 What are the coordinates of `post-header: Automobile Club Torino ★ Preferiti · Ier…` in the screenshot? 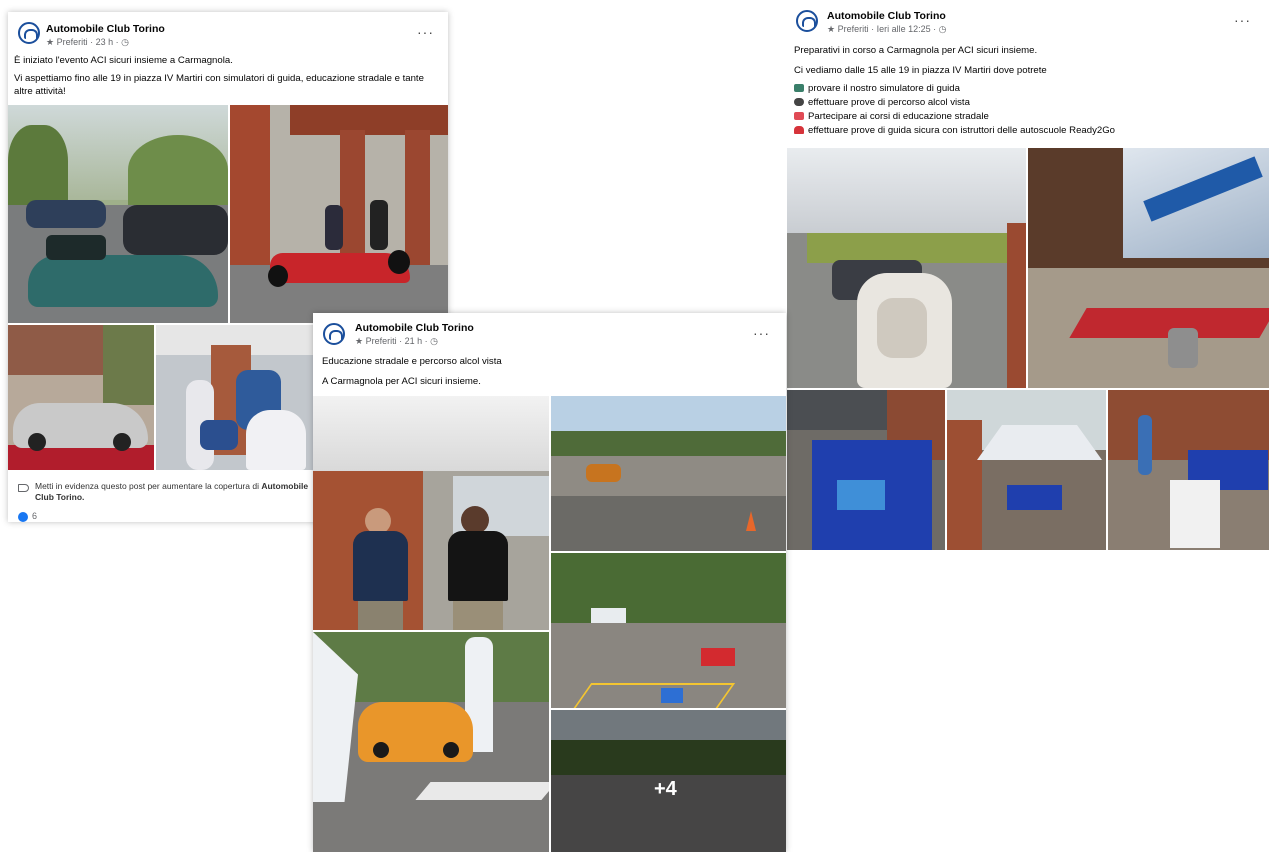 It's located at (1028, 20).